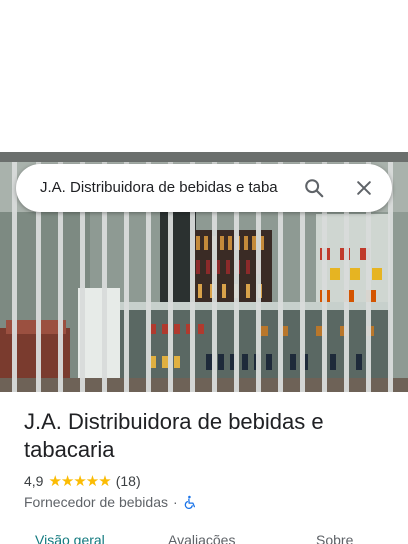 This screenshot has height=544, width=408. I want to click on search-button, so click(314, 188).